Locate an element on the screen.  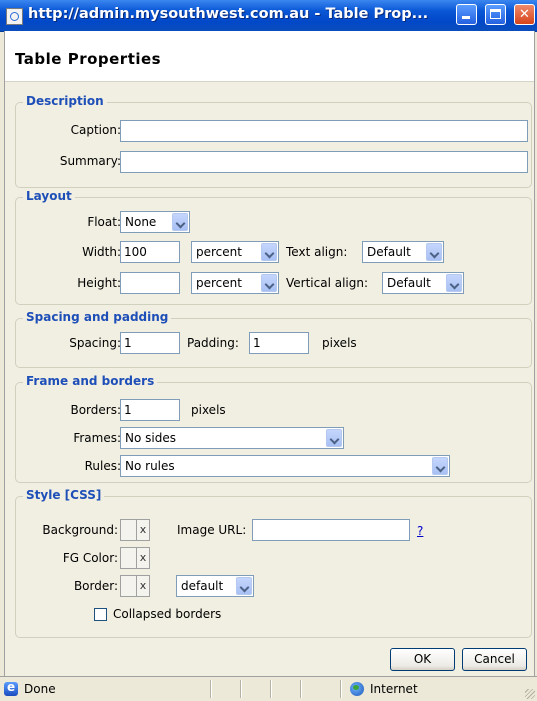
clear-background-icon: x is located at coordinates (142, 530).